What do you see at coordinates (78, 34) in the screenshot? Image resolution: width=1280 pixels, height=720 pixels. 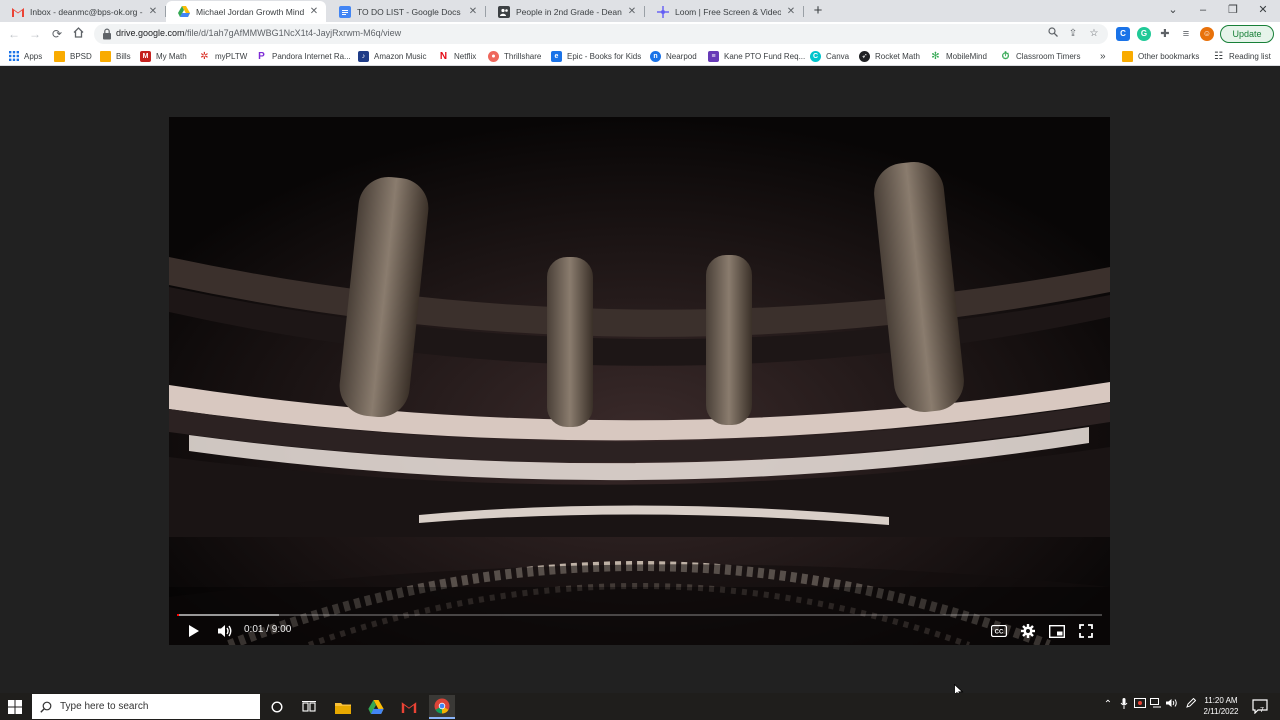 I see `home-button` at bounding box center [78, 34].